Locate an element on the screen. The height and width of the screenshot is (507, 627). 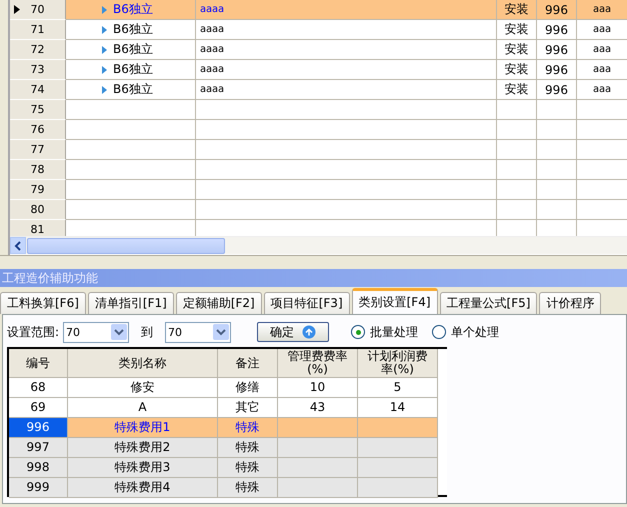
table-cell: 特殊费用2 is located at coordinates (143, 448).